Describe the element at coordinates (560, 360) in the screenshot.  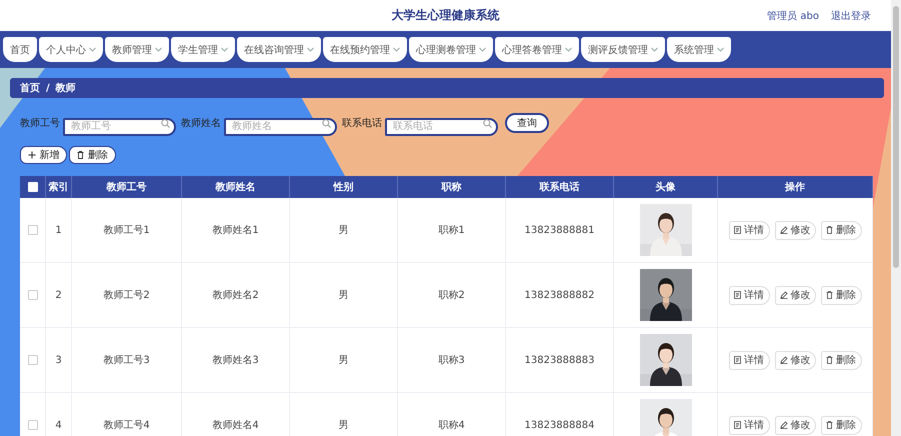
I see `table-cell: 13823888883` at that location.